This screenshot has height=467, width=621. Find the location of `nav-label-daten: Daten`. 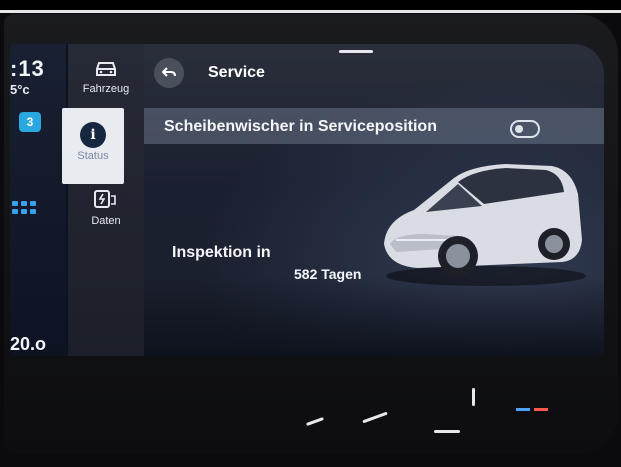

nav-label-daten: Daten is located at coordinates (106, 221).